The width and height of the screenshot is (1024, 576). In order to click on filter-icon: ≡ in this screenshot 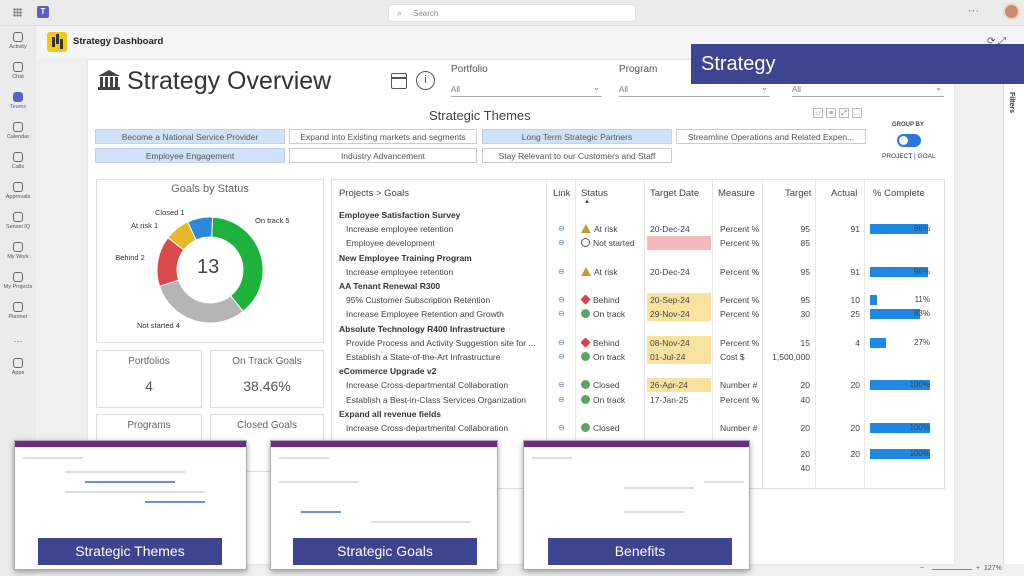, I will do `click(831, 113)`.